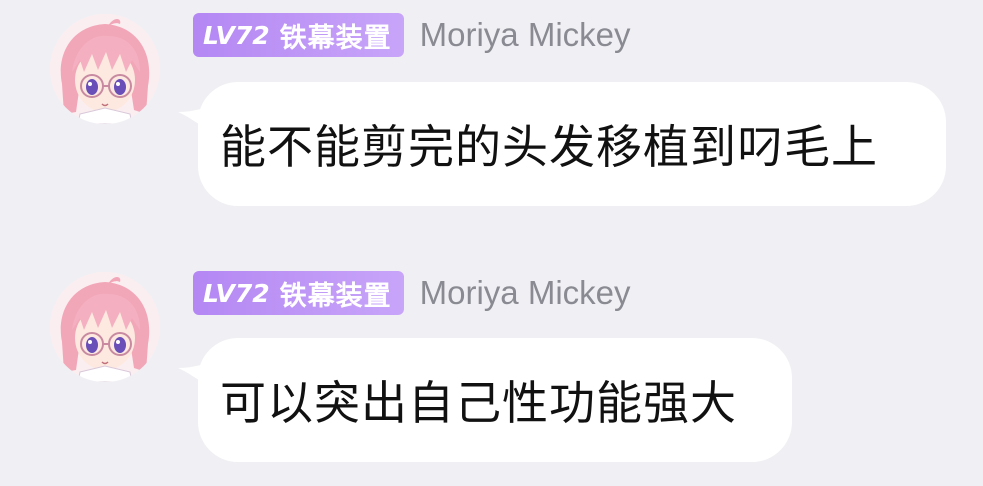  Describe the element at coordinates (478, 403) in the screenshot. I see `message-text: 可以突出自己性功能强大` at that location.